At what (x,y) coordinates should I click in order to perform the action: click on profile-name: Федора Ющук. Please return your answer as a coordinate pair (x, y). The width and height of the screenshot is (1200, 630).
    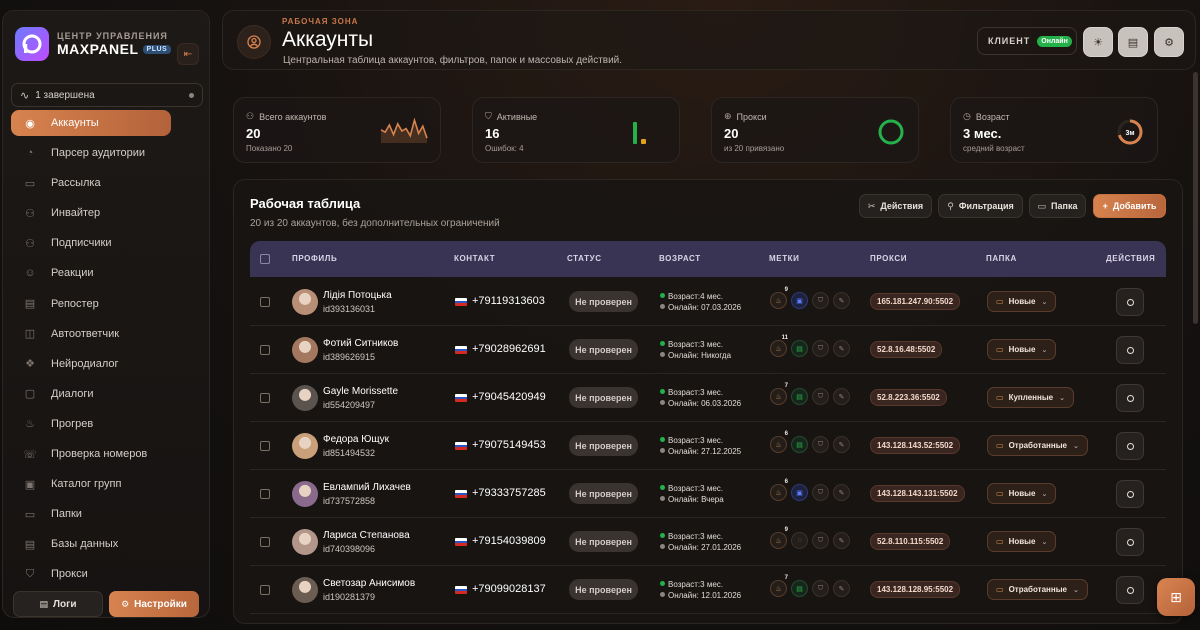
    Looking at the image, I should click on (356, 439).